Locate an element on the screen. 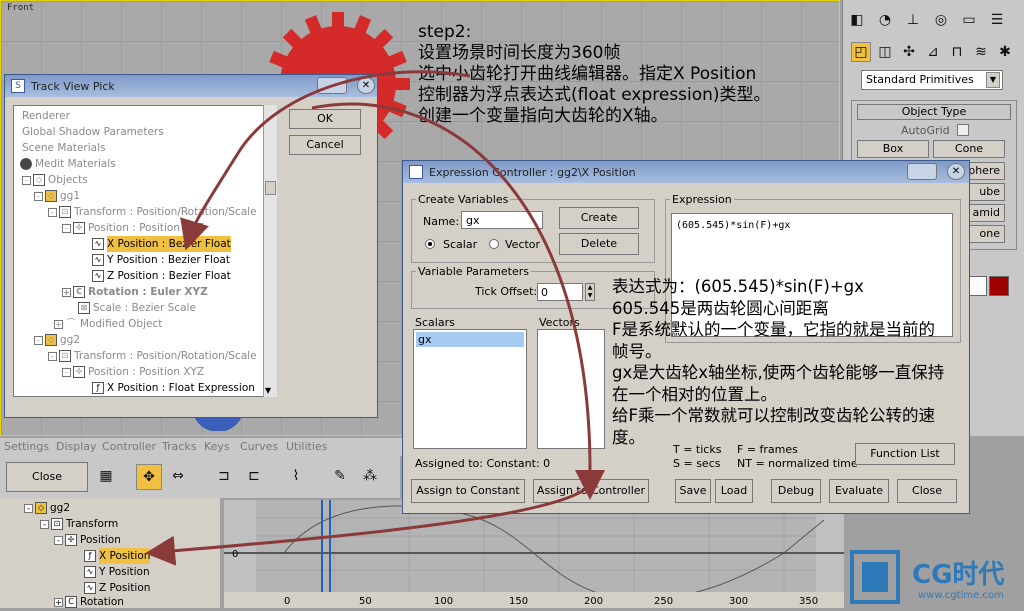 The height and width of the screenshot is (611, 1024). vectors-list is located at coordinates (571, 389).